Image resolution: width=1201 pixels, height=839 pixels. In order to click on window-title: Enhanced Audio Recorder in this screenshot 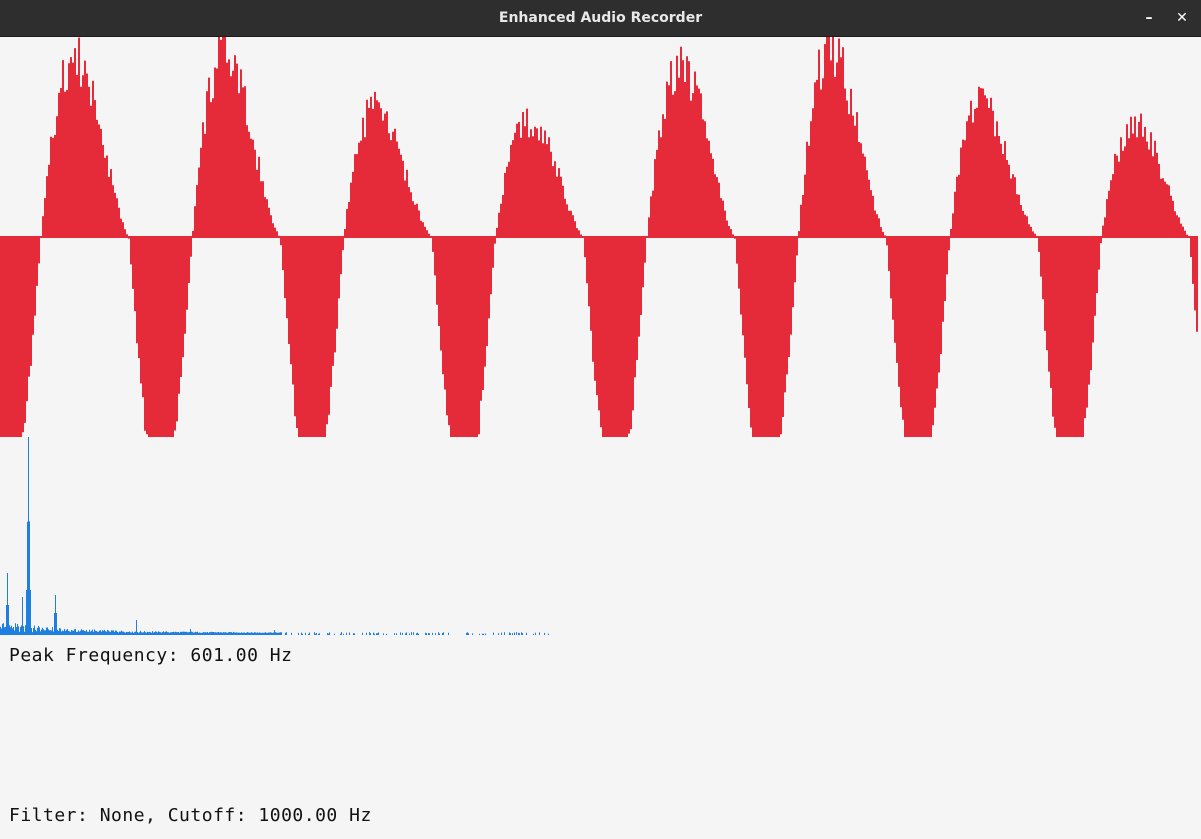, I will do `click(600, 18)`.